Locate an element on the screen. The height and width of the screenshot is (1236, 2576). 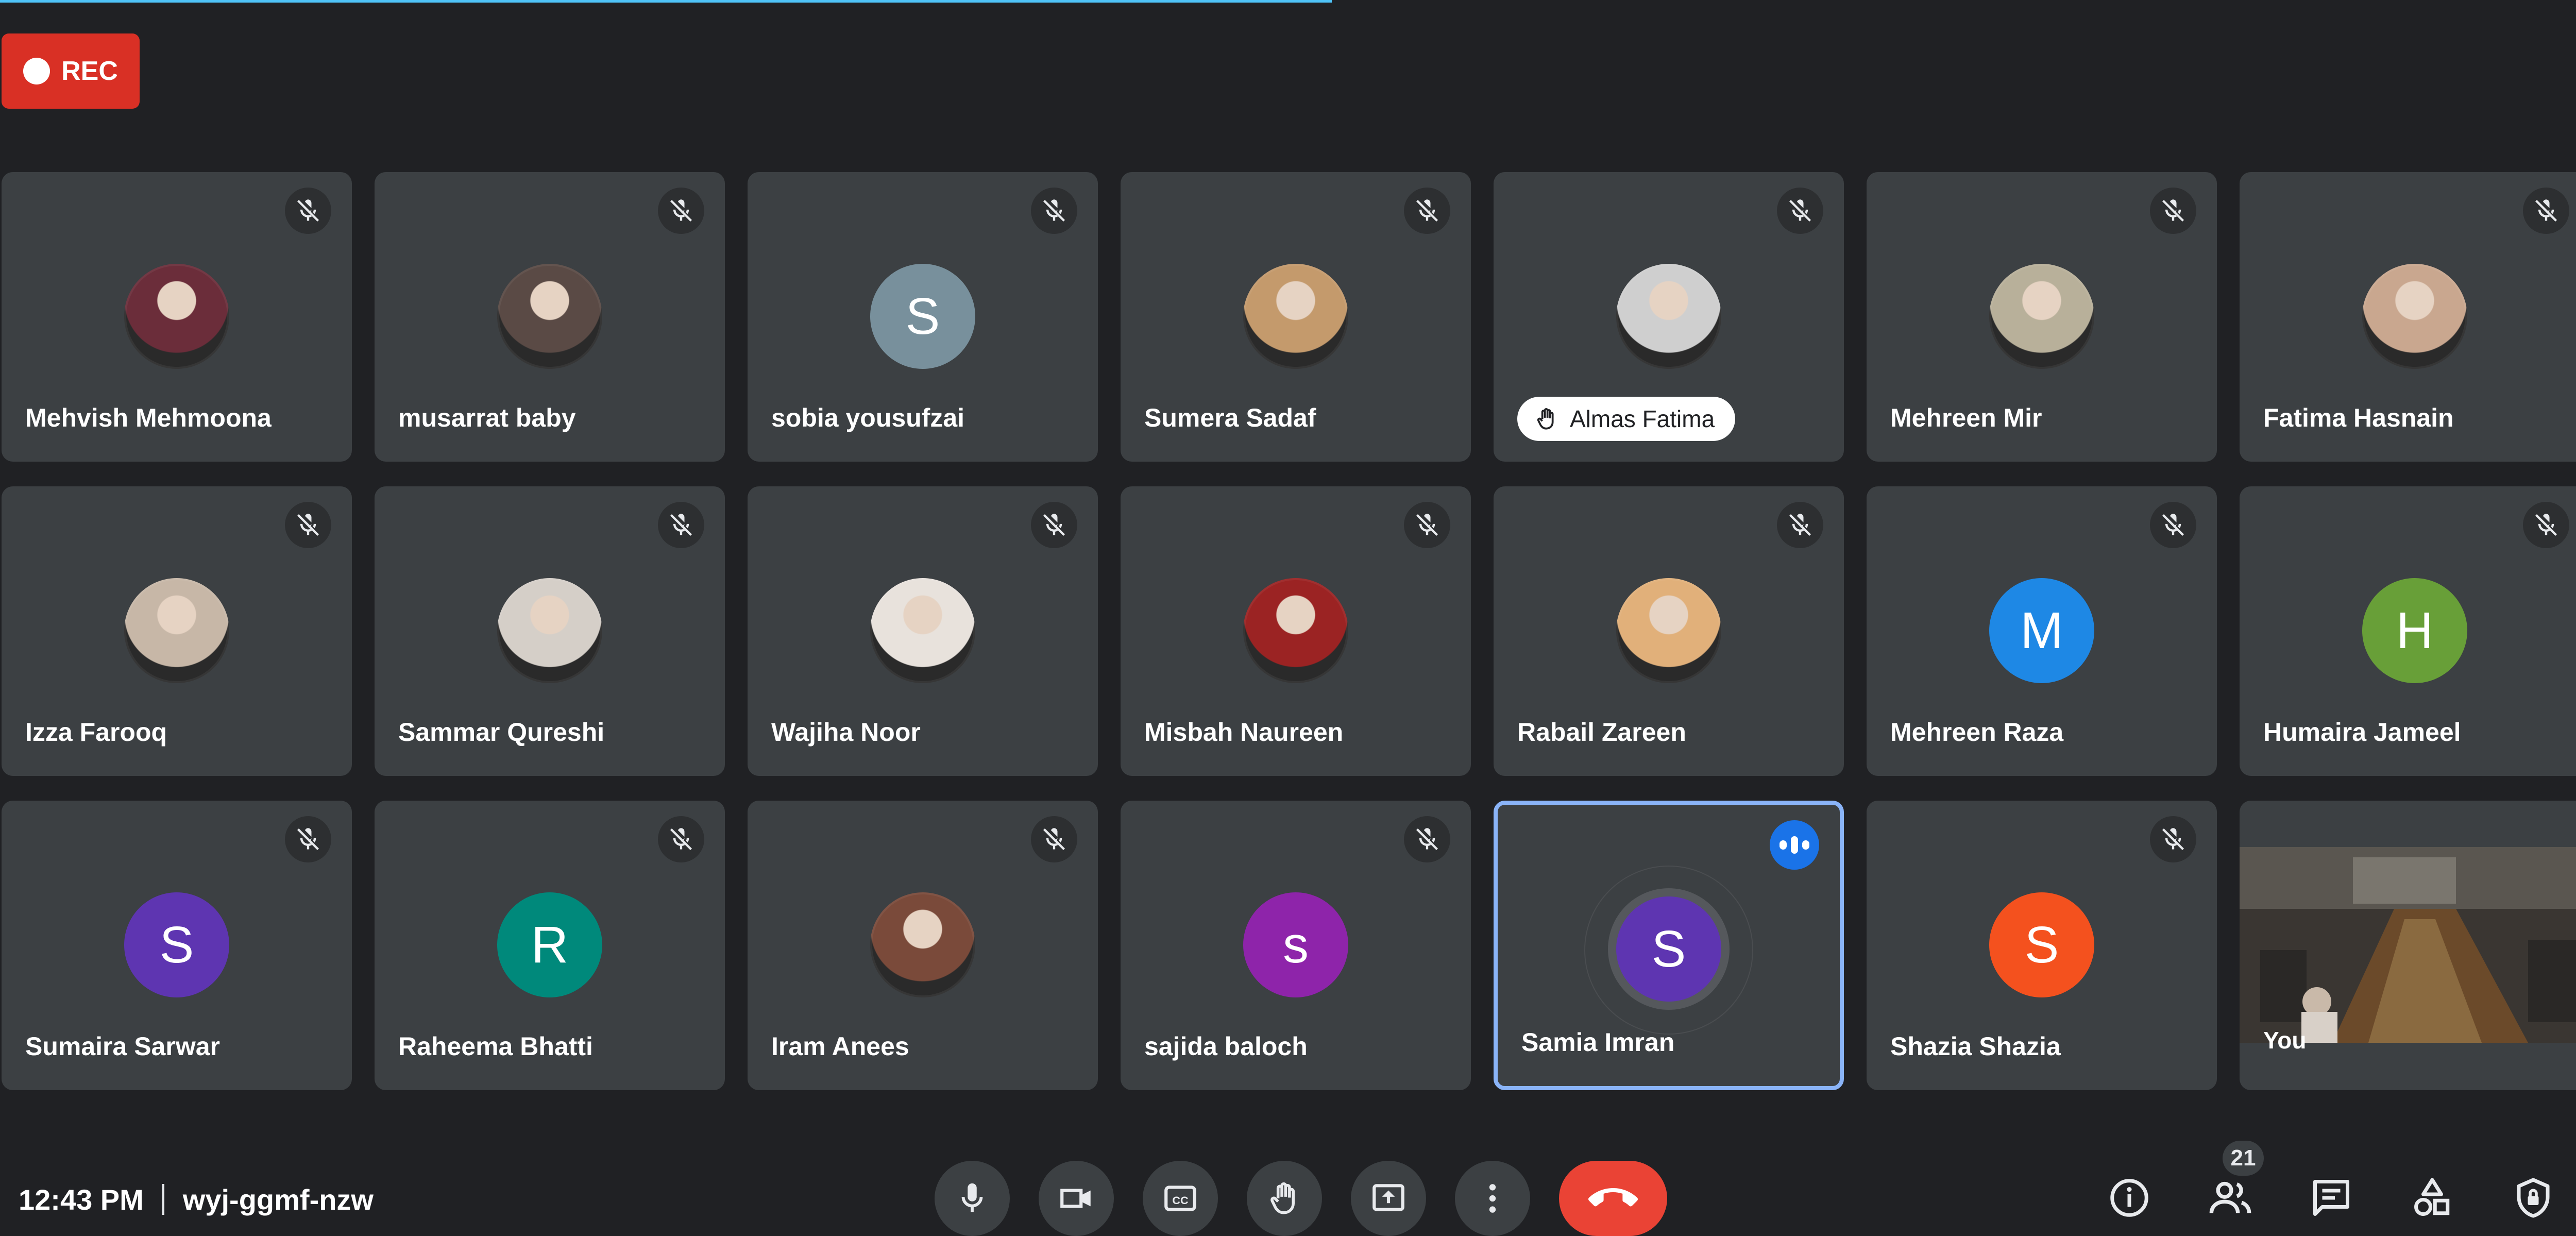
participant-name: Almas Fatima is located at coordinates (1642, 419).